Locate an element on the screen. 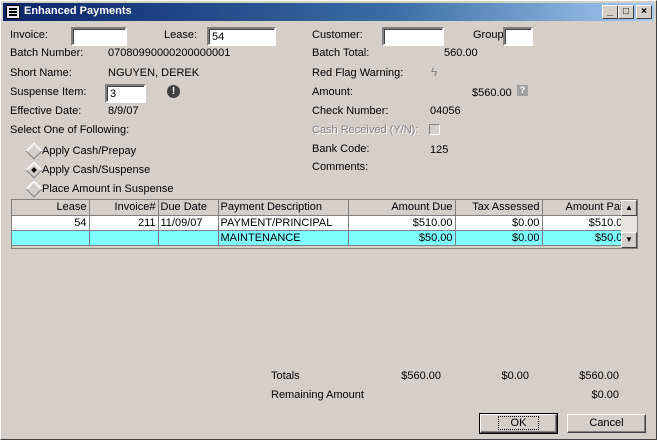 This screenshot has width=657, height=440. place-amount-suspense-radio is located at coordinates (34, 189).